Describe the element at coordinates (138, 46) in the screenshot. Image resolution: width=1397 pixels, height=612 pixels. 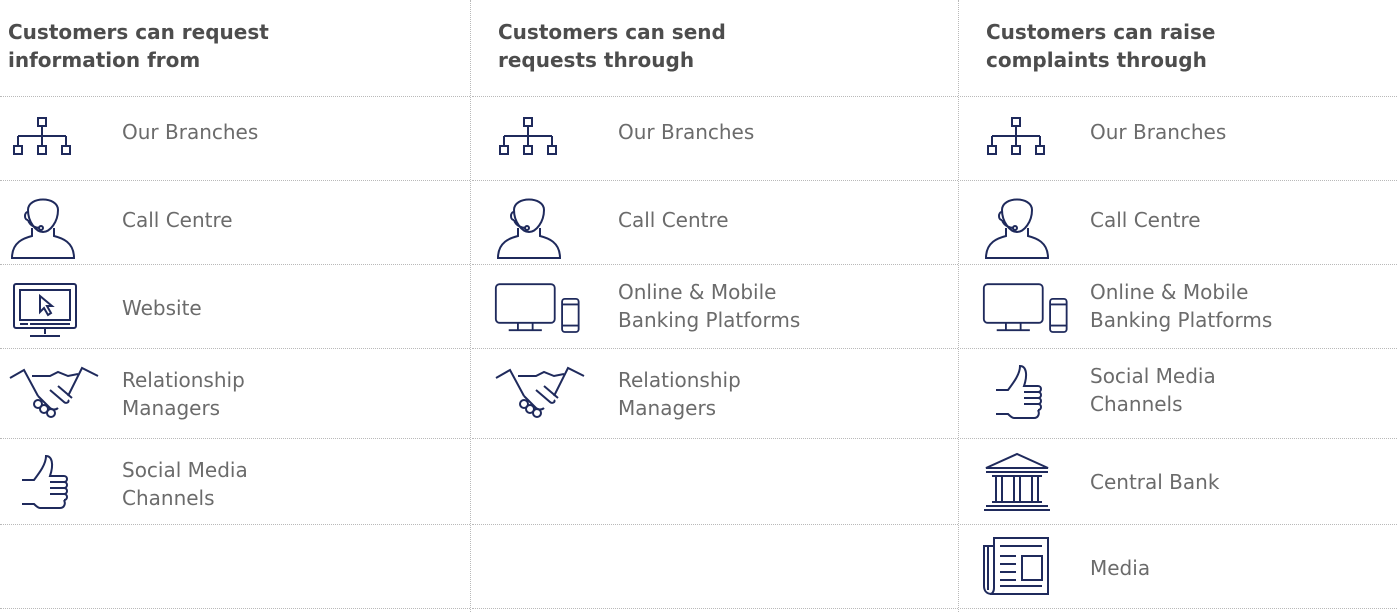
I see `column-header: Customers can request information from` at that location.